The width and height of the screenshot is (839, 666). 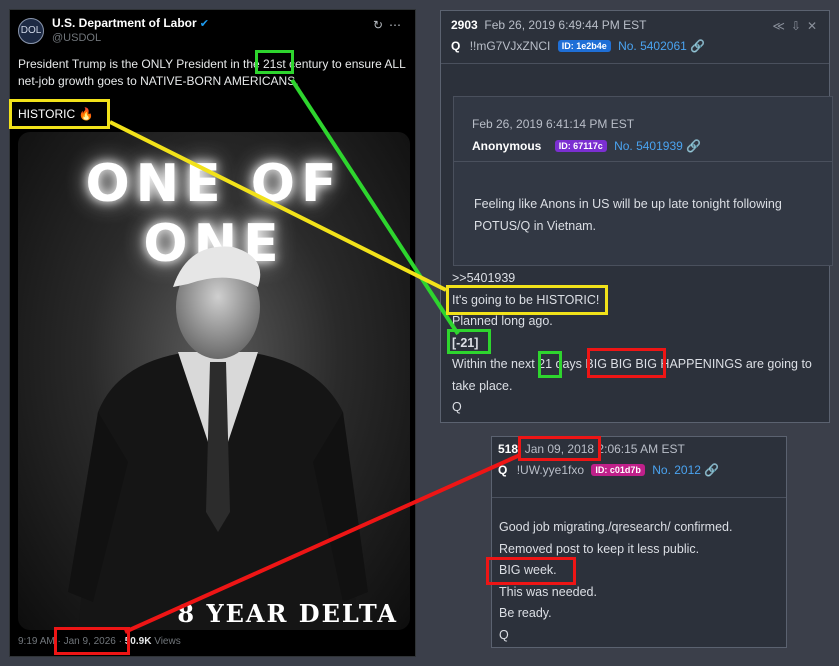 What do you see at coordinates (59, 114) in the screenshot?
I see `highlight-historic-tweet` at bounding box center [59, 114].